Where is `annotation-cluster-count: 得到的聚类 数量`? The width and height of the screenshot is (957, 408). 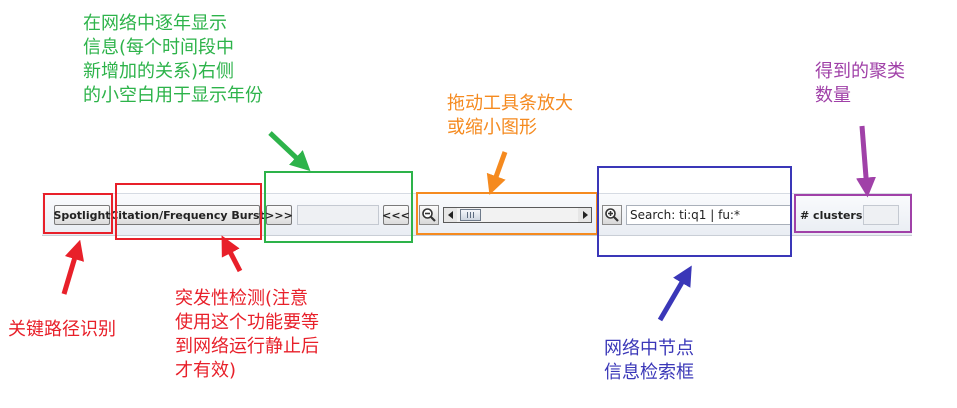
annotation-cluster-count: 得到的聚类 数量 is located at coordinates (860, 83).